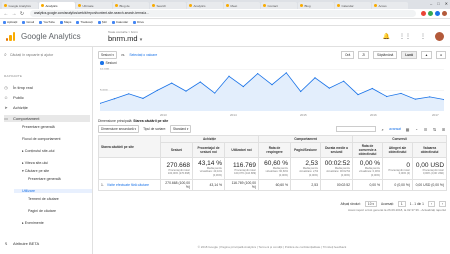 The height and width of the screenshot is (254, 450). What do you see at coordinates (47, 97) in the screenshot?
I see `sidebar-item-person: ☺ Public` at bounding box center [47, 97].